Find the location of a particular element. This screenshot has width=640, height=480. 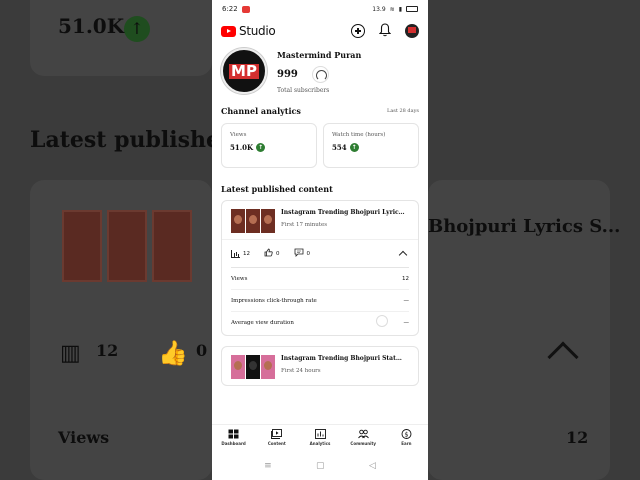

battery-icon is located at coordinates (412, 9).